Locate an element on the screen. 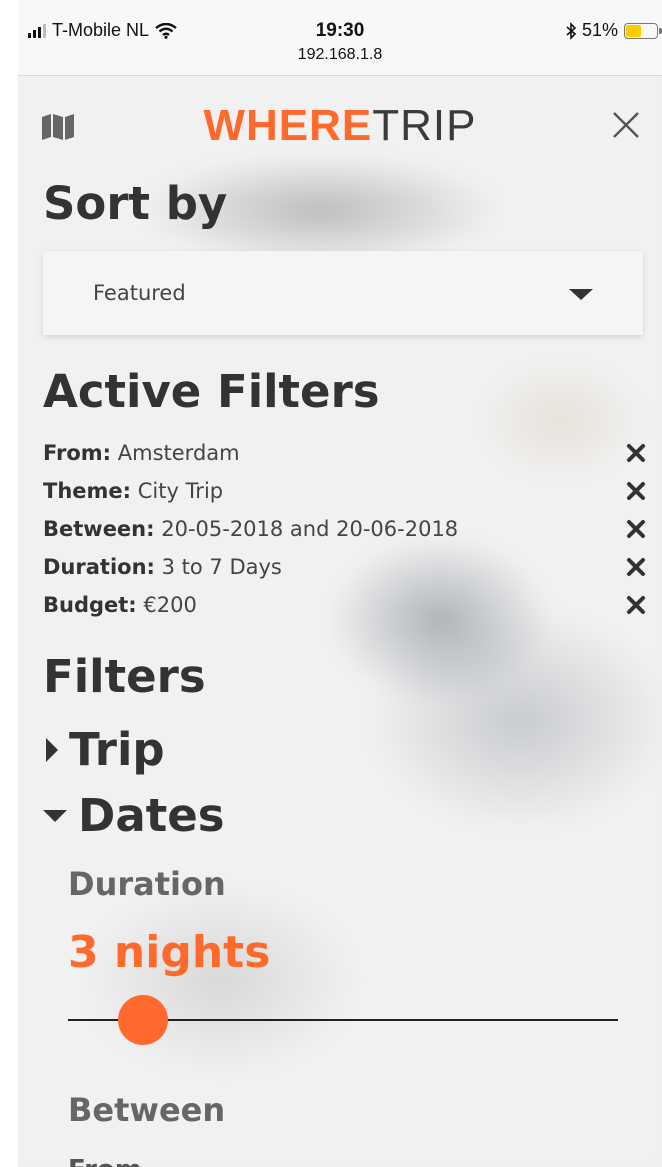  filter-text: Between: 20-05-2018 and 20-06-2018 is located at coordinates (250, 529).